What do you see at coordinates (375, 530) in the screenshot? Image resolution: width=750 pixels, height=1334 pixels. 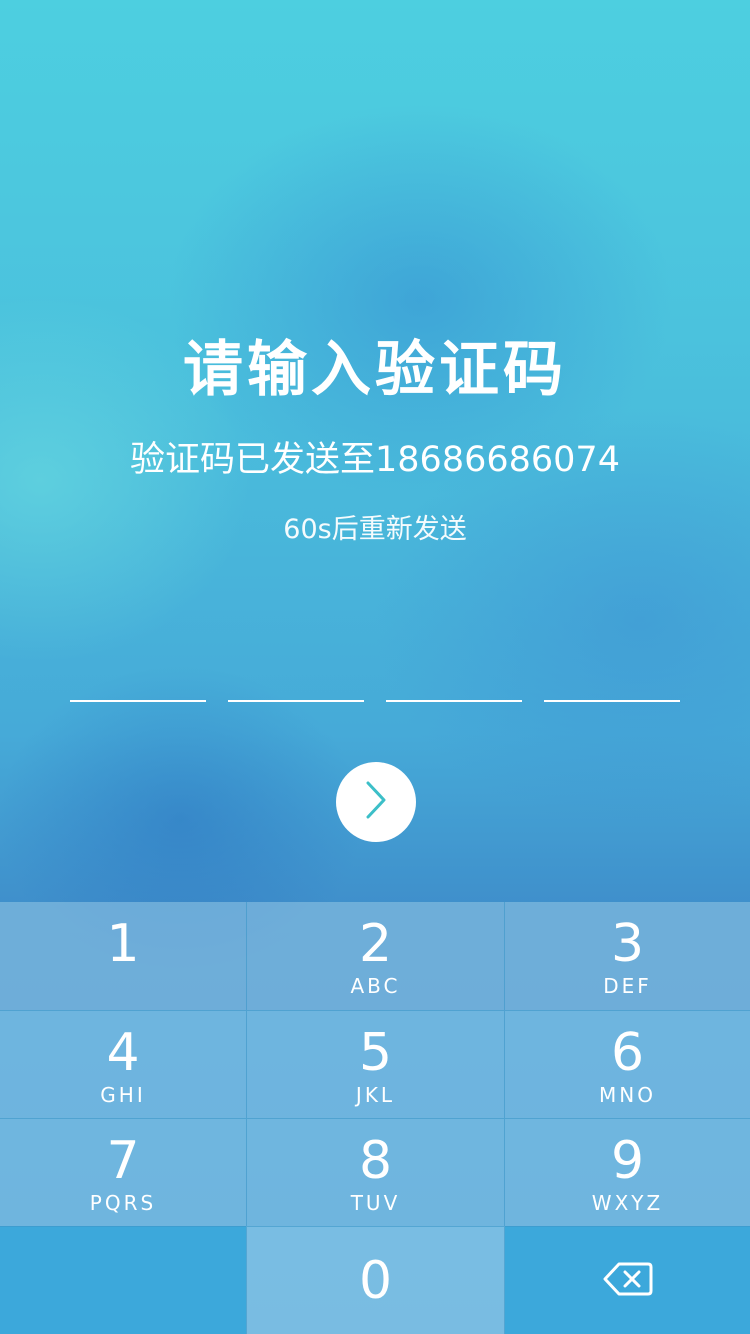 I see `resend-countdown: 60s后重新发送` at bounding box center [375, 530].